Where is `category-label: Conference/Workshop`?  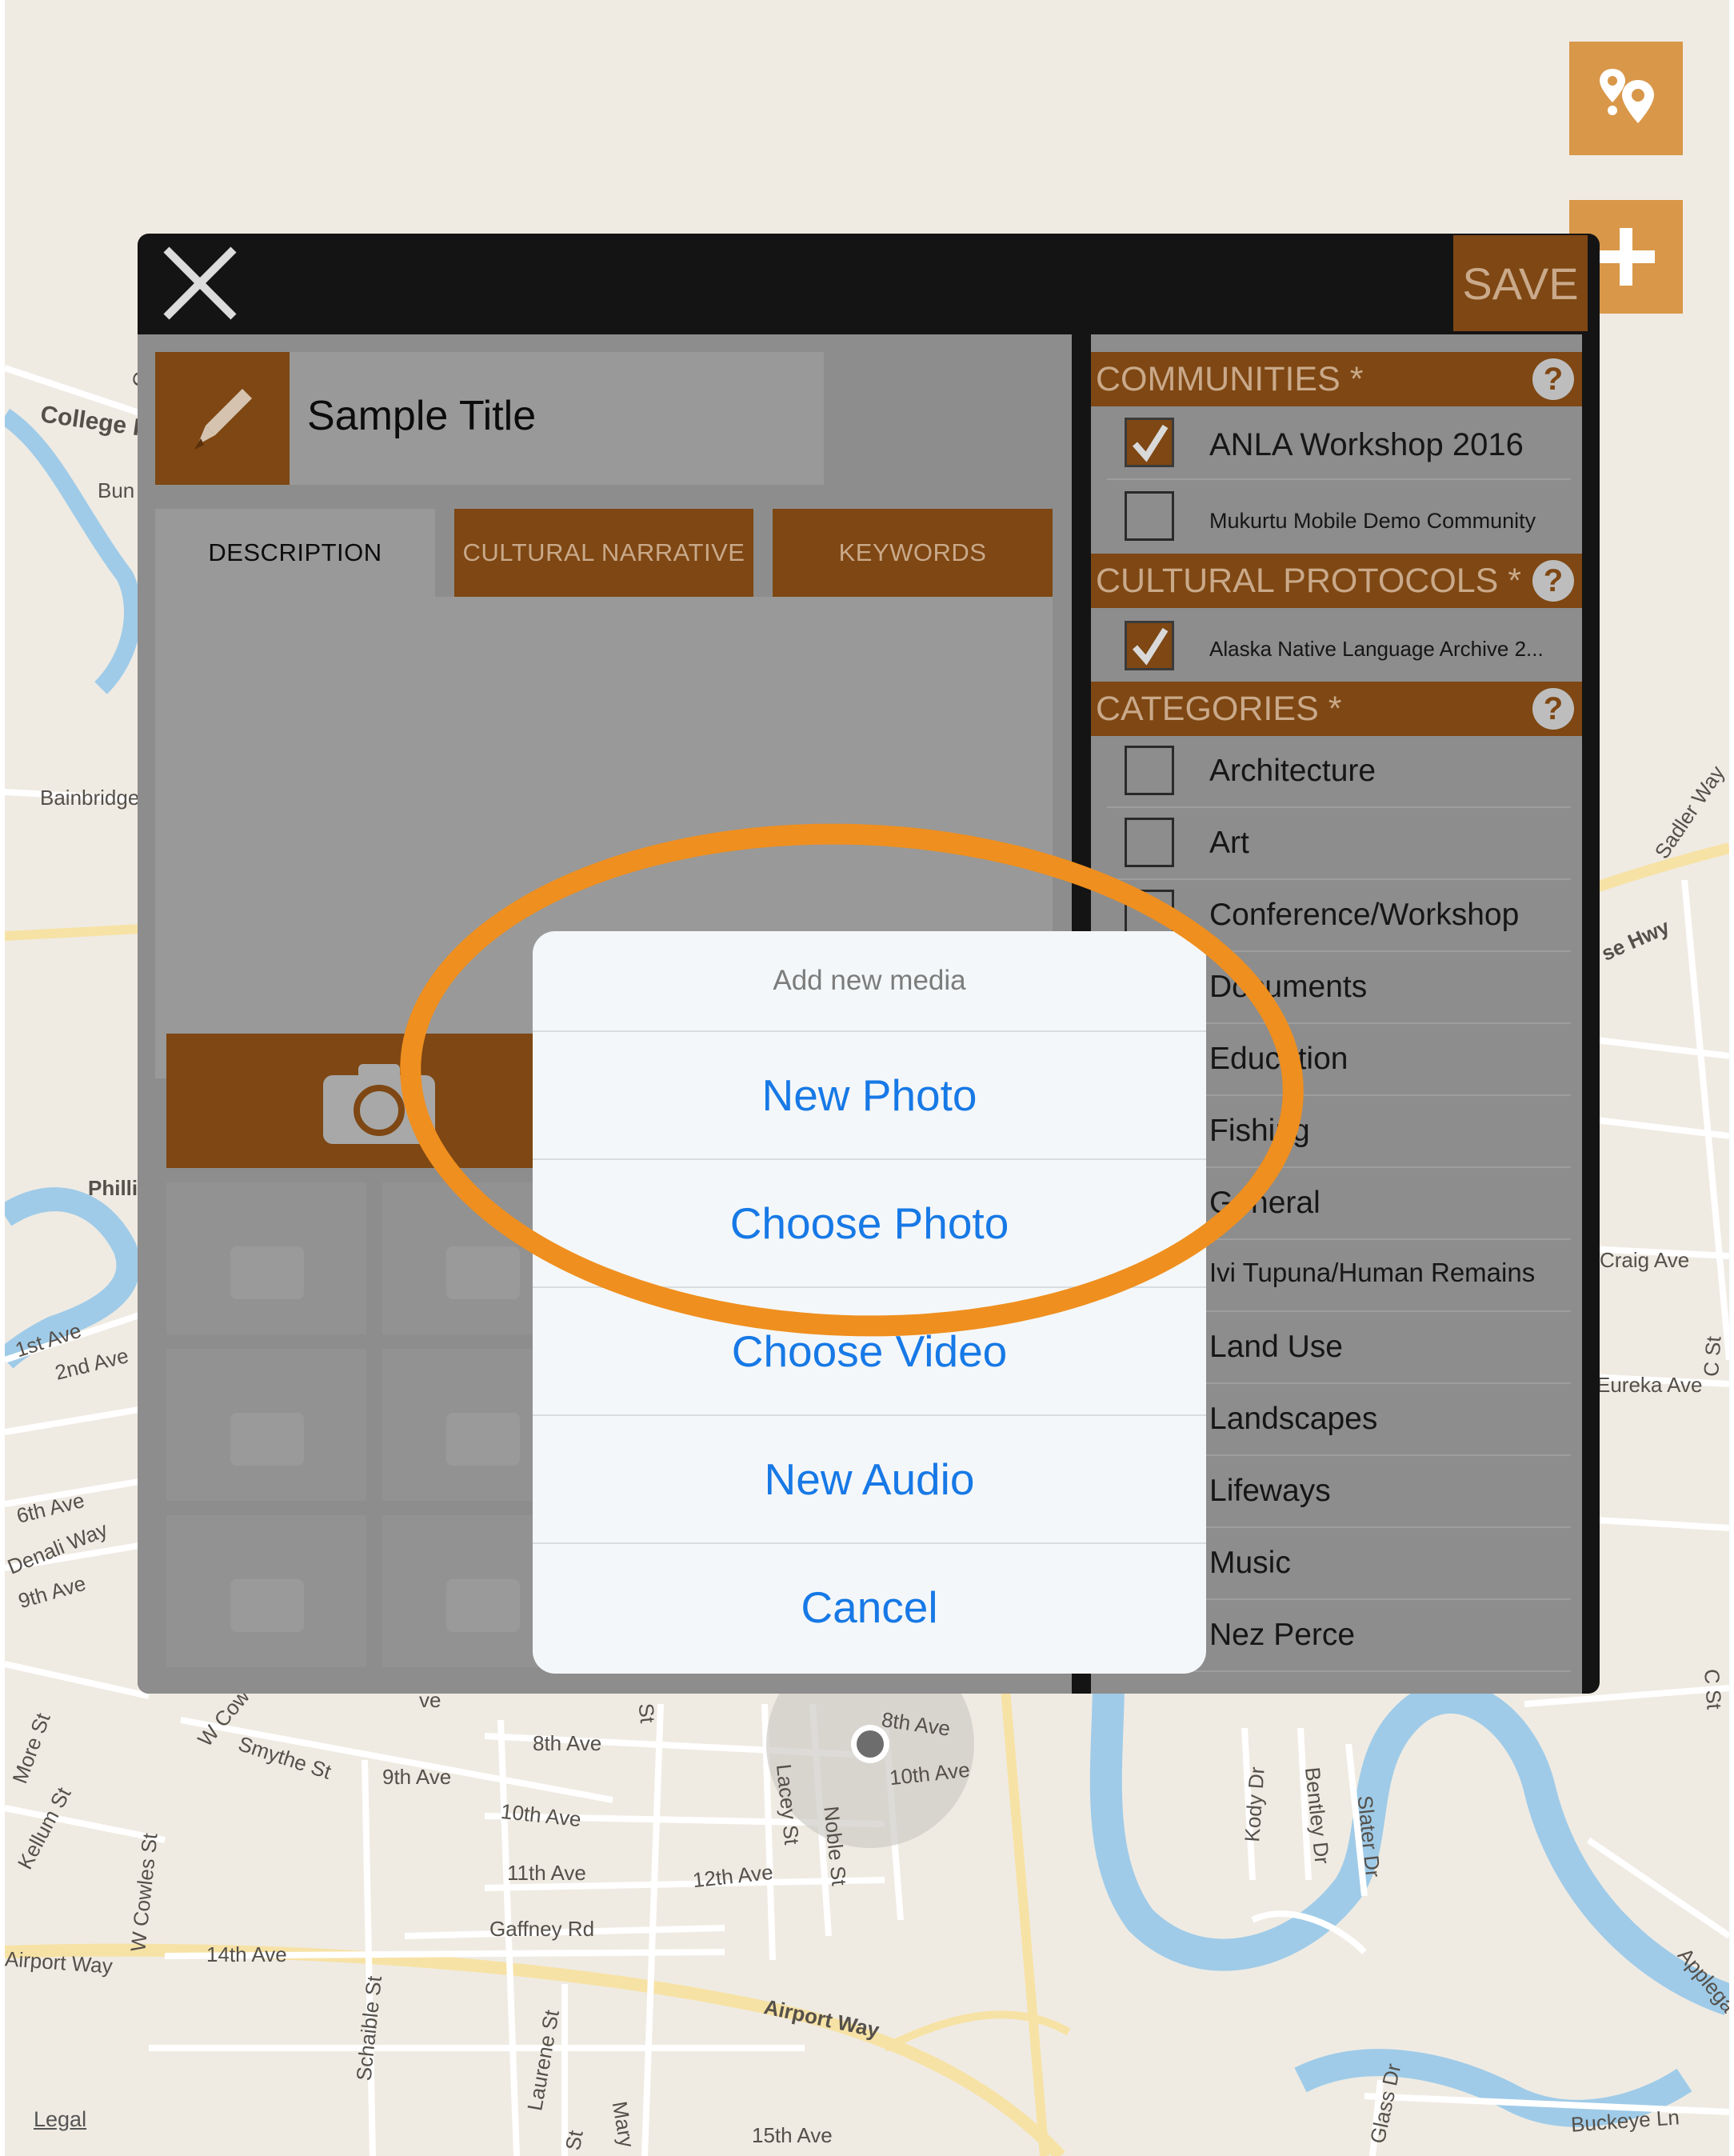
category-label: Conference/Workshop is located at coordinates (1364, 915).